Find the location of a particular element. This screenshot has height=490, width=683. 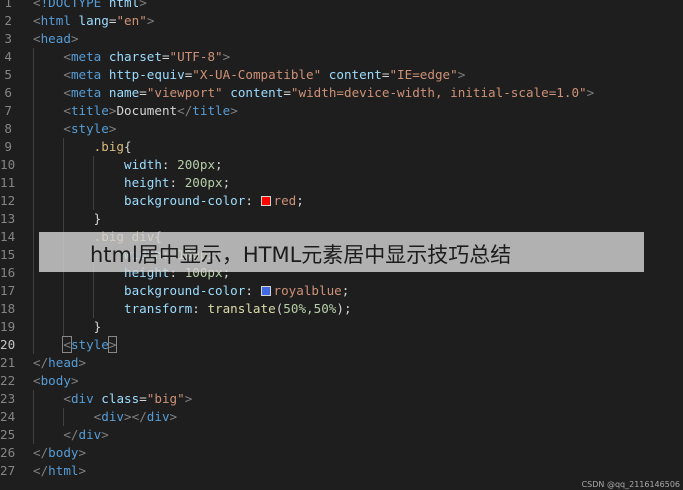

code-text: </div> is located at coordinates (86, 434).